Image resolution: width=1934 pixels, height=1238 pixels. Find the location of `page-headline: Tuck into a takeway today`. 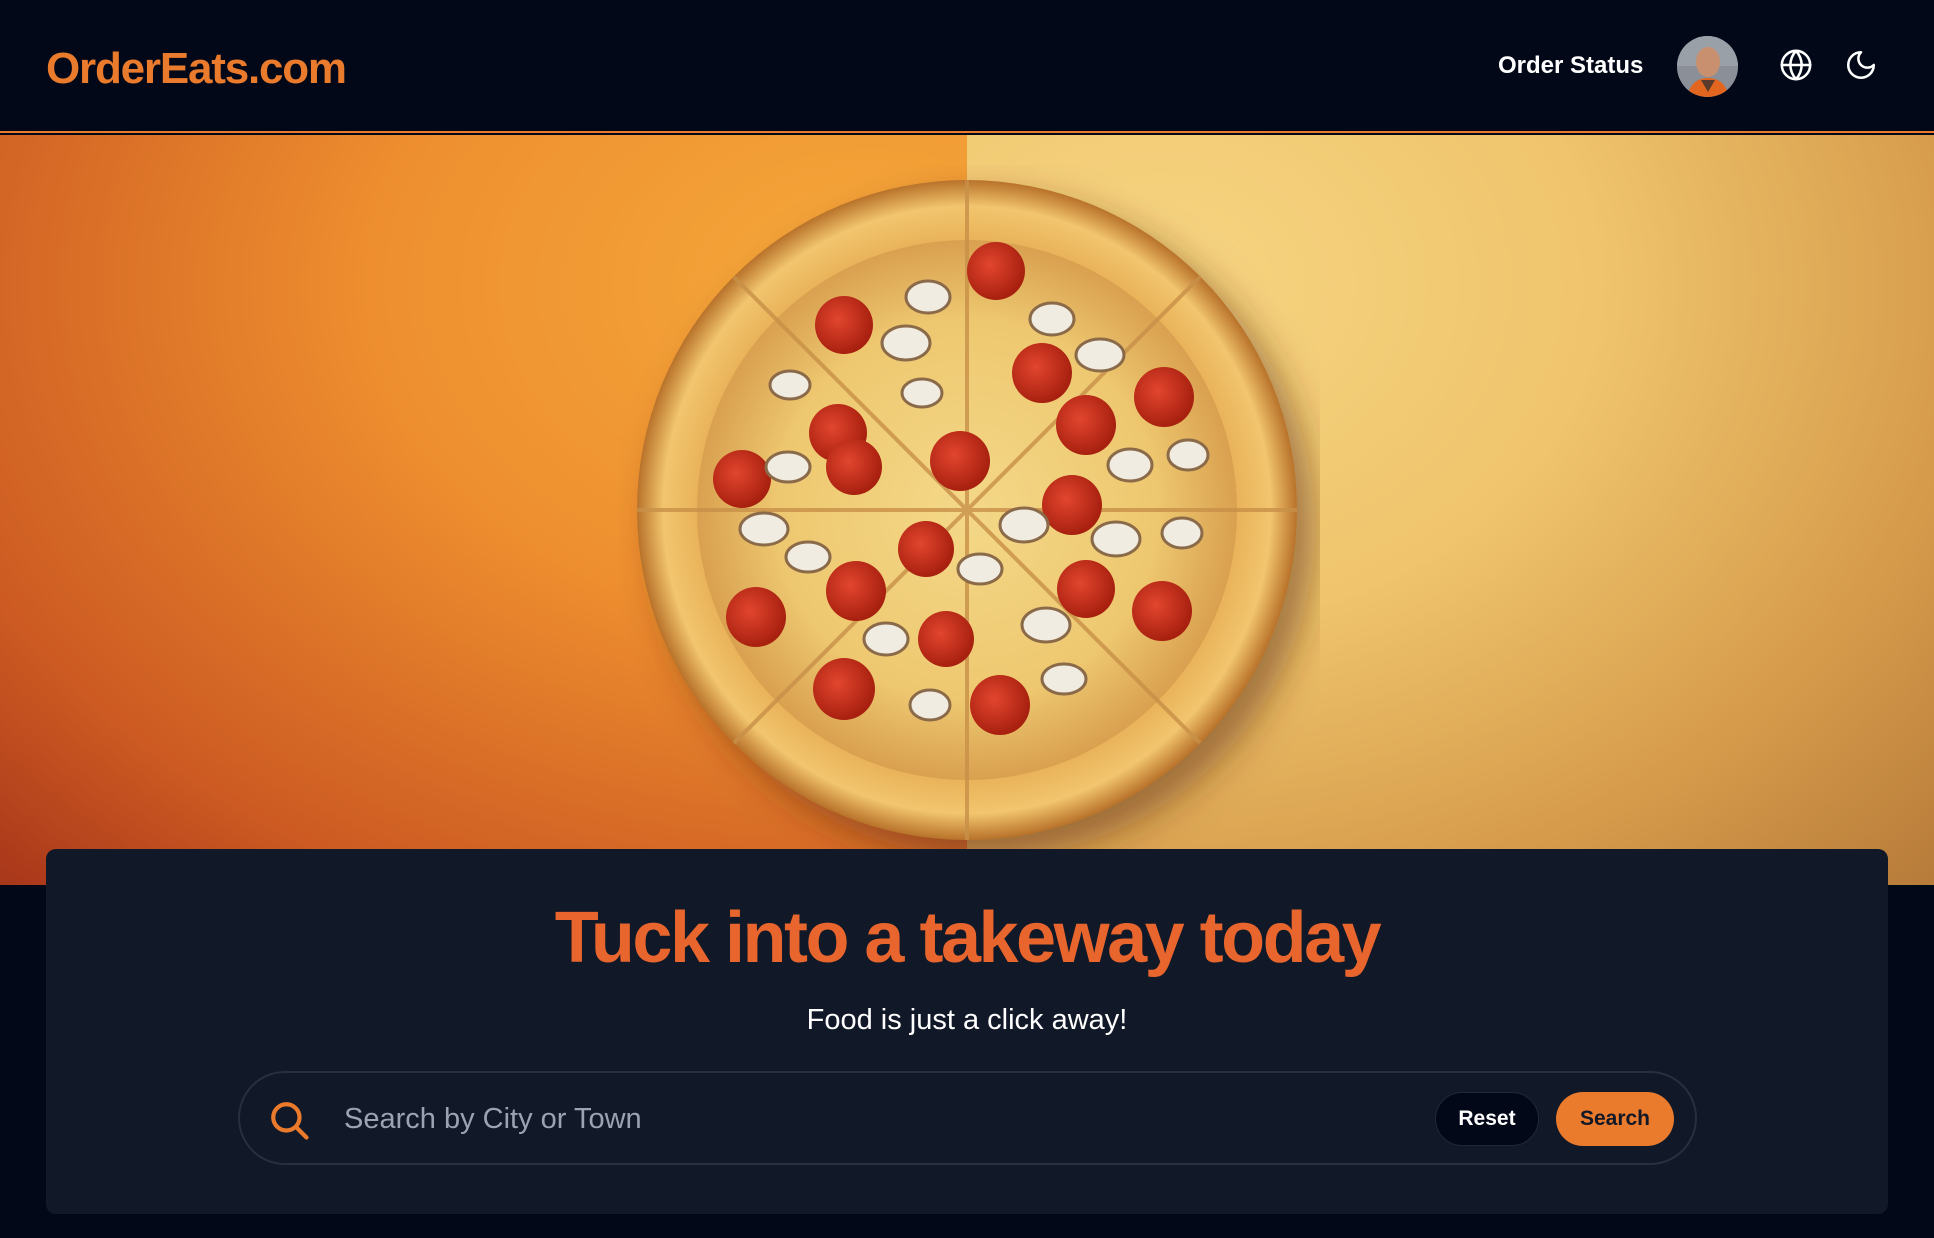

page-headline: Tuck into a takeway today is located at coordinates (968, 938).